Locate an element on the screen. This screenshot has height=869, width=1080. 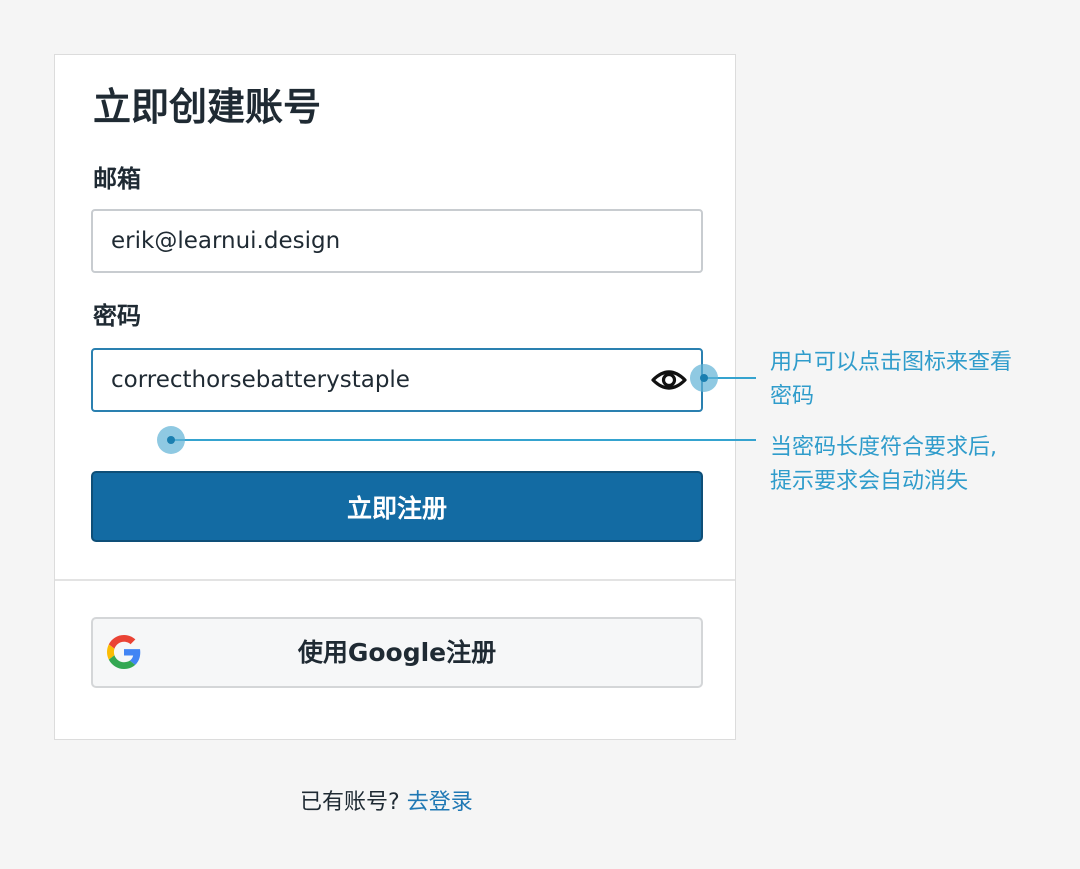
eye-icon is located at coordinates (669, 380).